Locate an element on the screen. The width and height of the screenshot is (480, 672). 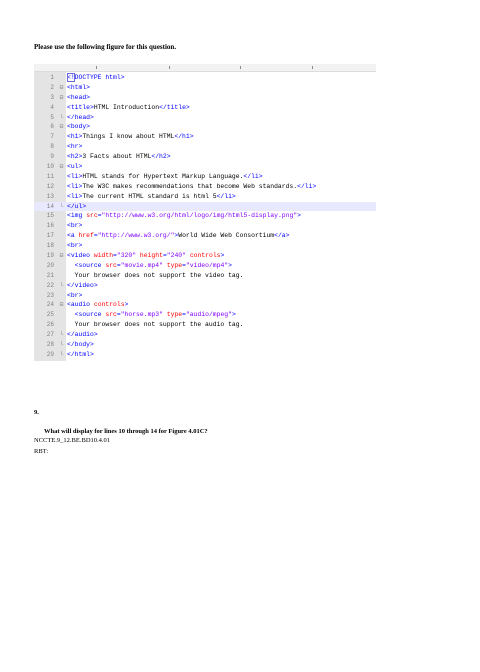
question-number: 9. is located at coordinates (36, 412).